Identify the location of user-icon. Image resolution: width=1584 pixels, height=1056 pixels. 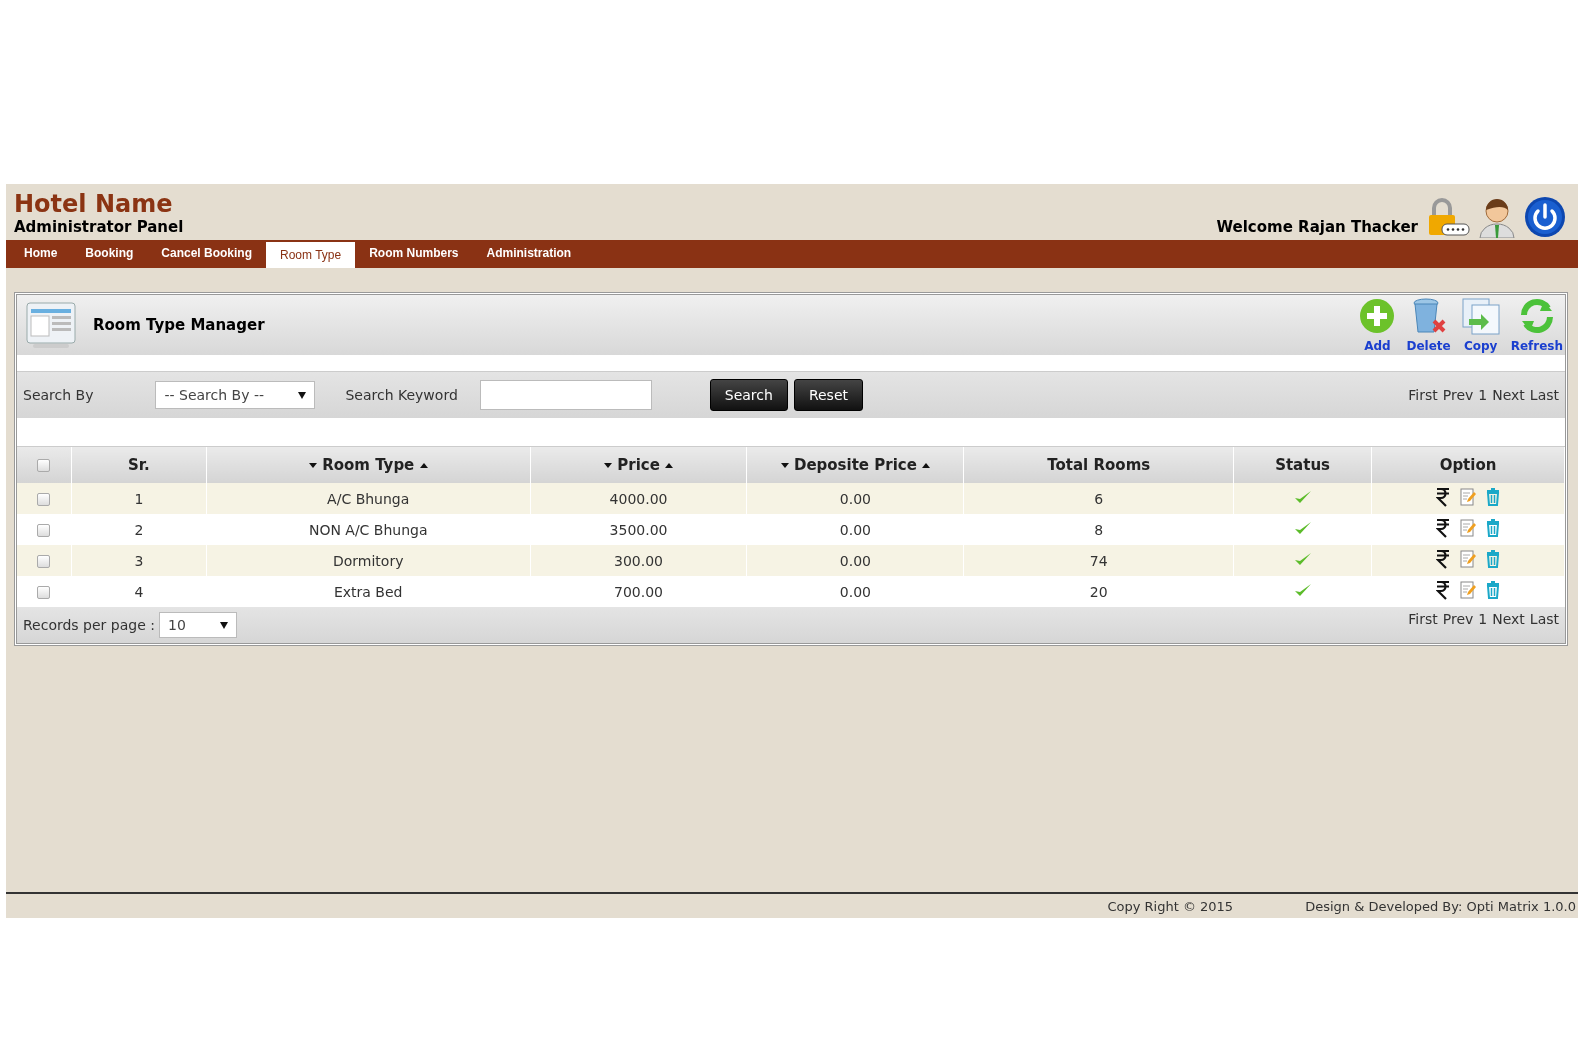
(1497, 217).